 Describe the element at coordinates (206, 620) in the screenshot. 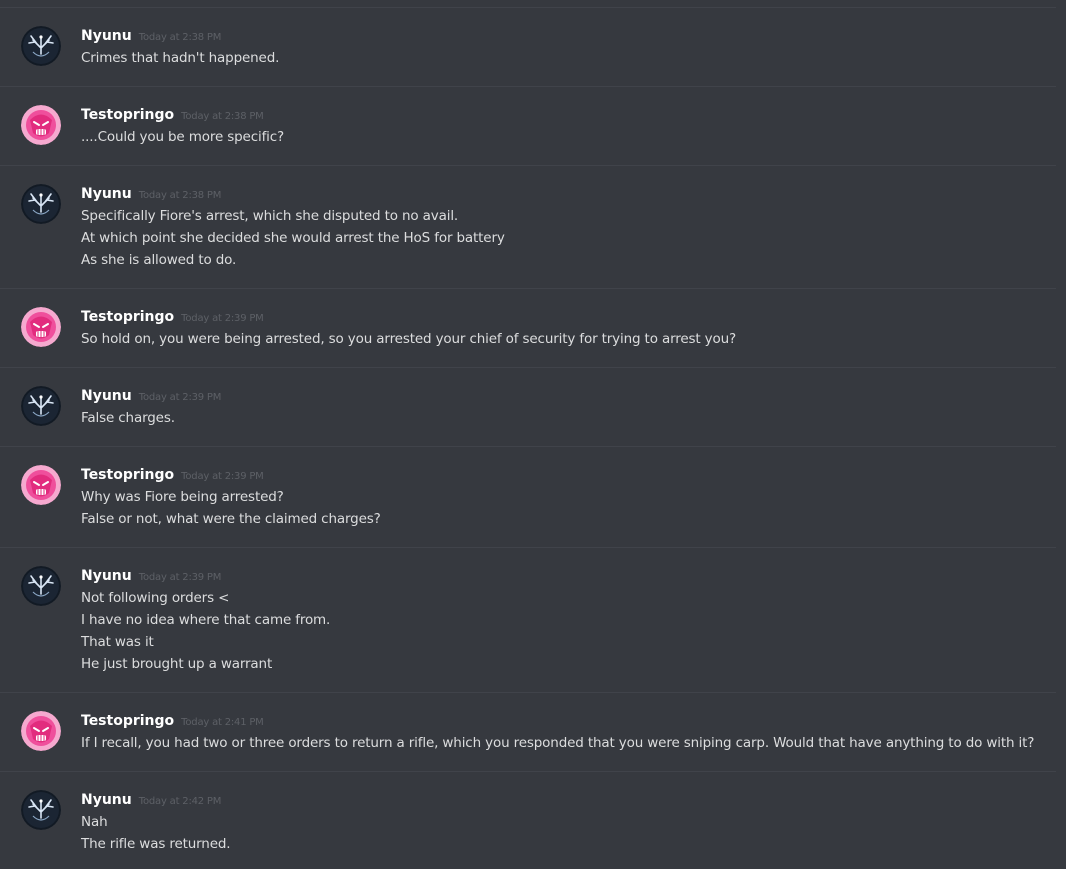

I see `message-text: I have no idea where that came from.` at that location.